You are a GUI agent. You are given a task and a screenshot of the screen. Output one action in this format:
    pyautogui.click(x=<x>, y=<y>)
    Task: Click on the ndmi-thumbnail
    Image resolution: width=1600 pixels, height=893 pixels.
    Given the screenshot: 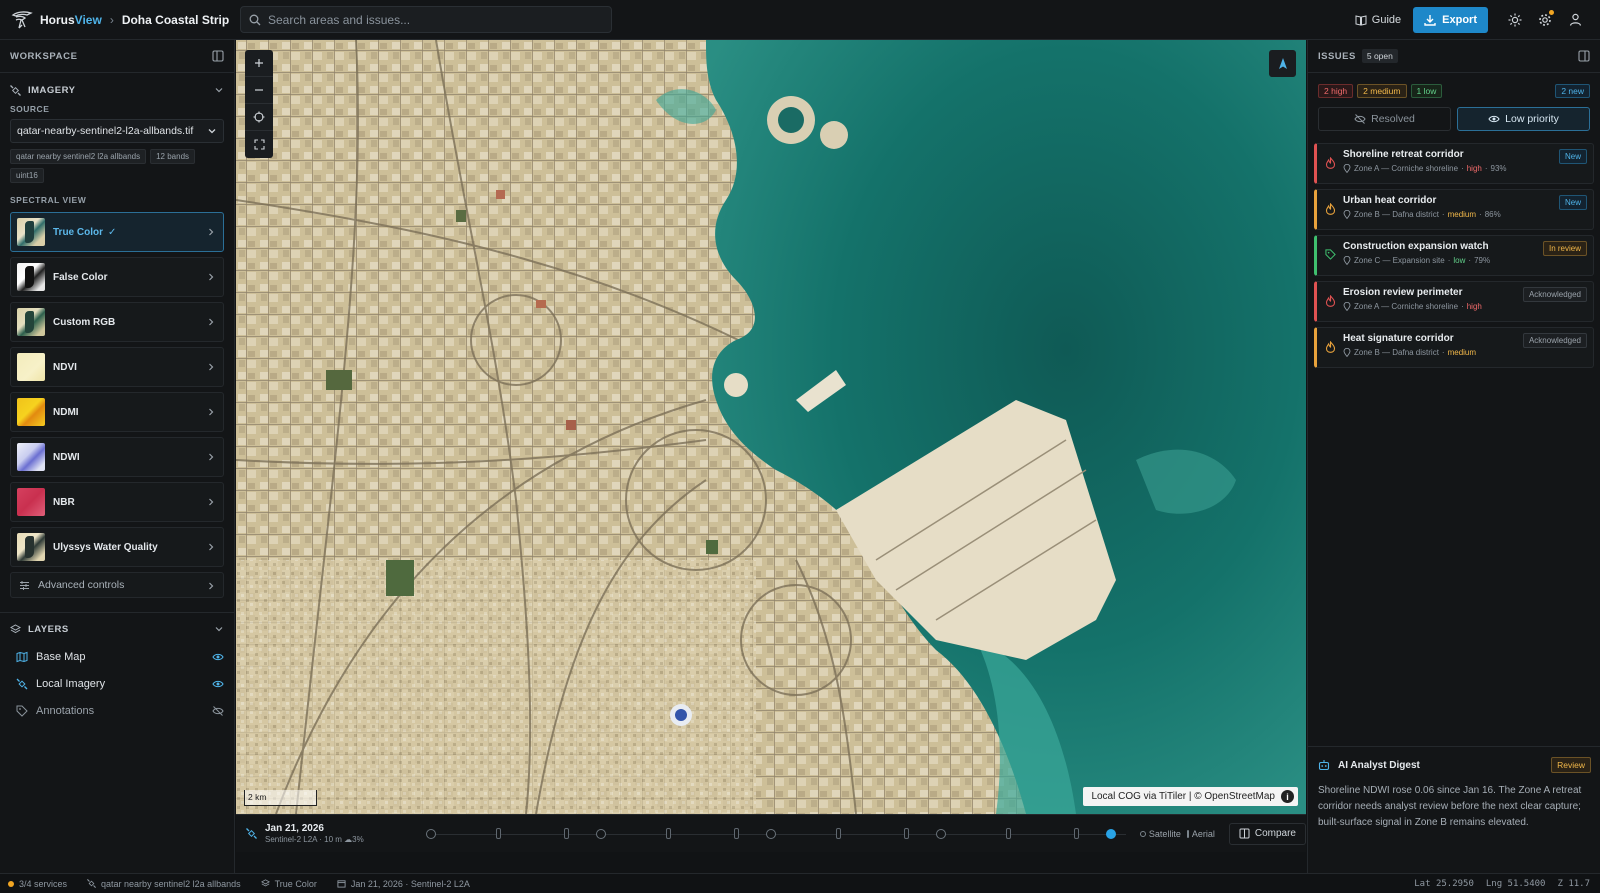 What is the action you would take?
    pyautogui.click(x=31, y=412)
    